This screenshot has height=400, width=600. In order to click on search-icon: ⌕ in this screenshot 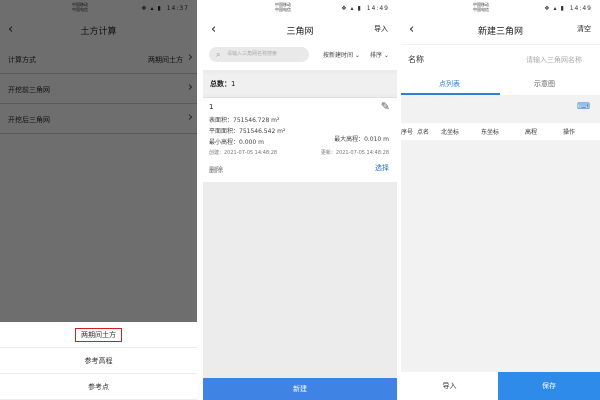, I will do `click(218, 54)`.